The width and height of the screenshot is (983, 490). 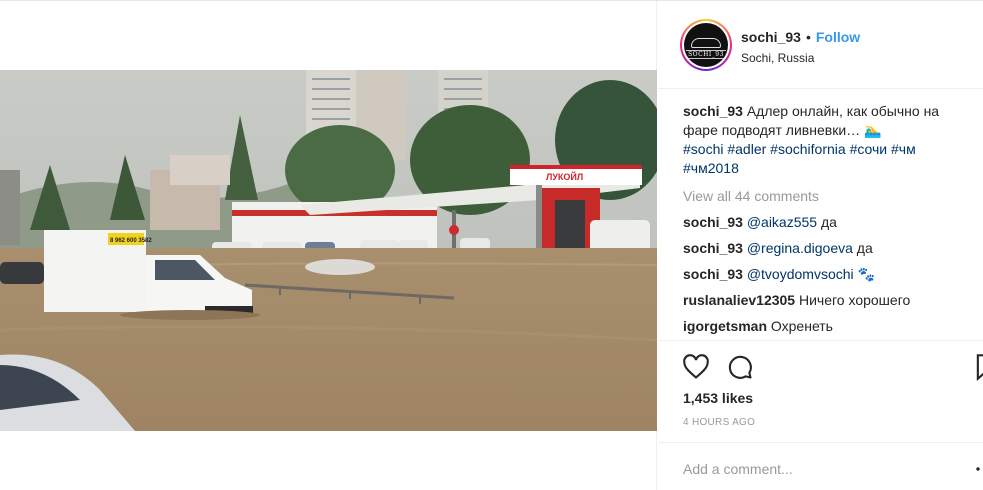 I want to click on avatar: SOCHI_93, so click(x=706, y=45).